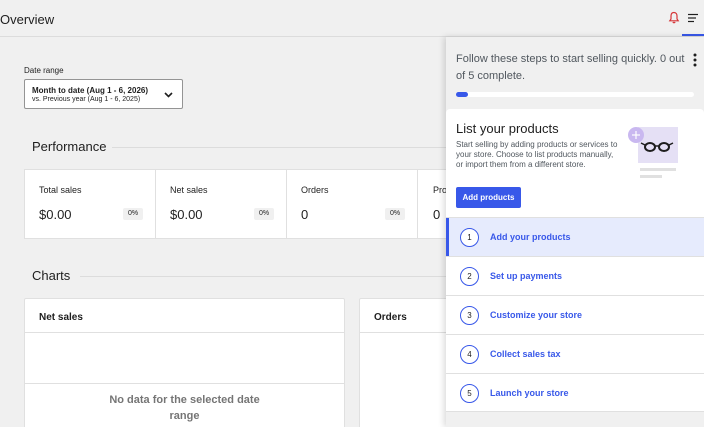 This screenshot has width=704, height=427. What do you see at coordinates (51, 275) in the screenshot?
I see `charts-title: Charts` at bounding box center [51, 275].